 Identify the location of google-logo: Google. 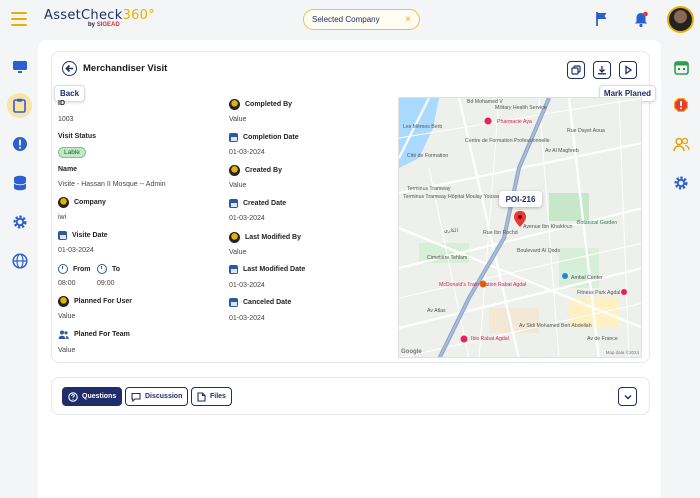
(411, 352).